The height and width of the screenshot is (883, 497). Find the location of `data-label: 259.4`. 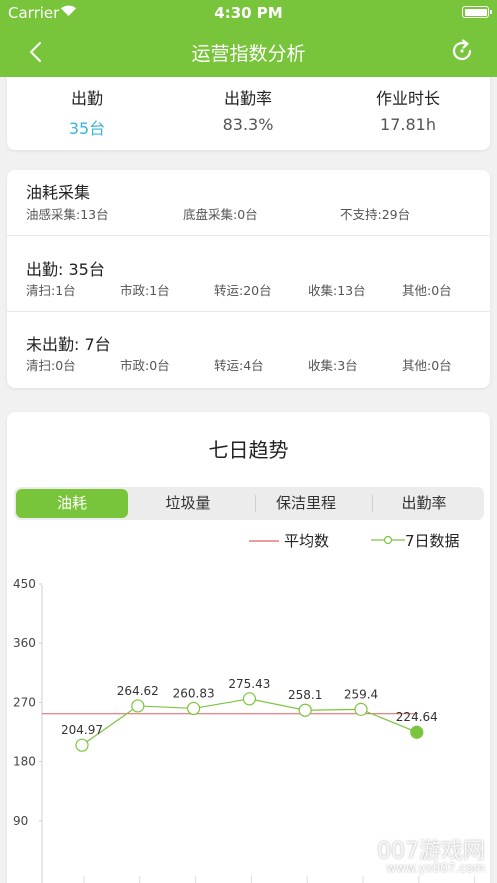

data-label: 259.4 is located at coordinates (361, 694).